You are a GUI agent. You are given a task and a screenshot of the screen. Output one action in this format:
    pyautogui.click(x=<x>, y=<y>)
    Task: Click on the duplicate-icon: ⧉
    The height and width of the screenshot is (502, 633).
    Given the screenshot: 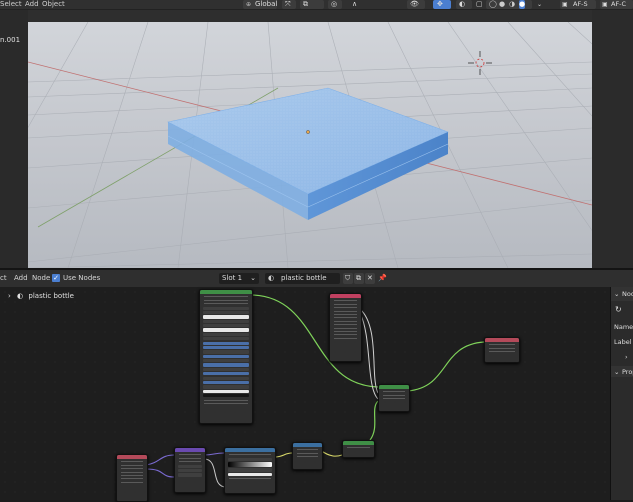 What is the action you would take?
    pyautogui.click(x=358, y=278)
    